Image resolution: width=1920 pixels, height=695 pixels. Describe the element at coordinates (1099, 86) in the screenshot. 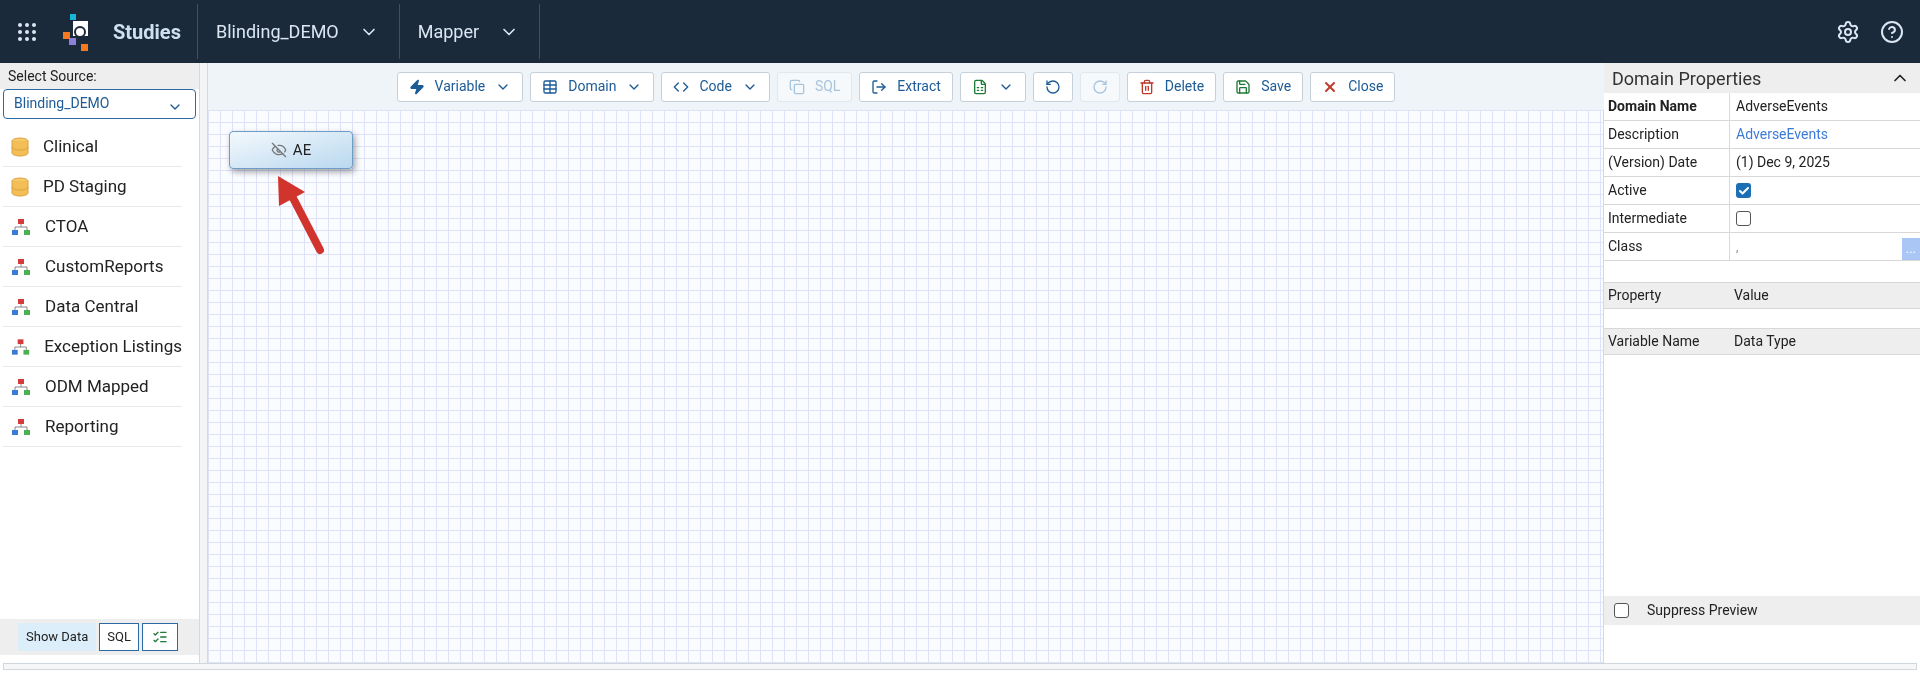

I see `redo-icon` at that location.